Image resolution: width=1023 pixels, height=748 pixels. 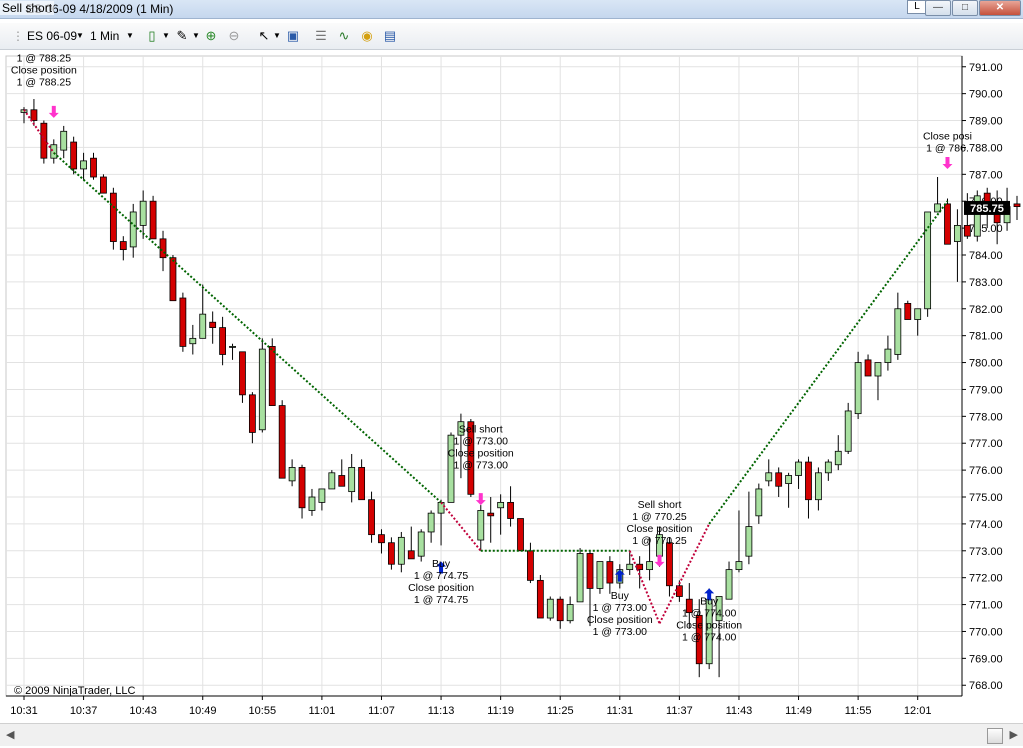 I want to click on y-tick-label: 788.00, so click(x=986, y=148).